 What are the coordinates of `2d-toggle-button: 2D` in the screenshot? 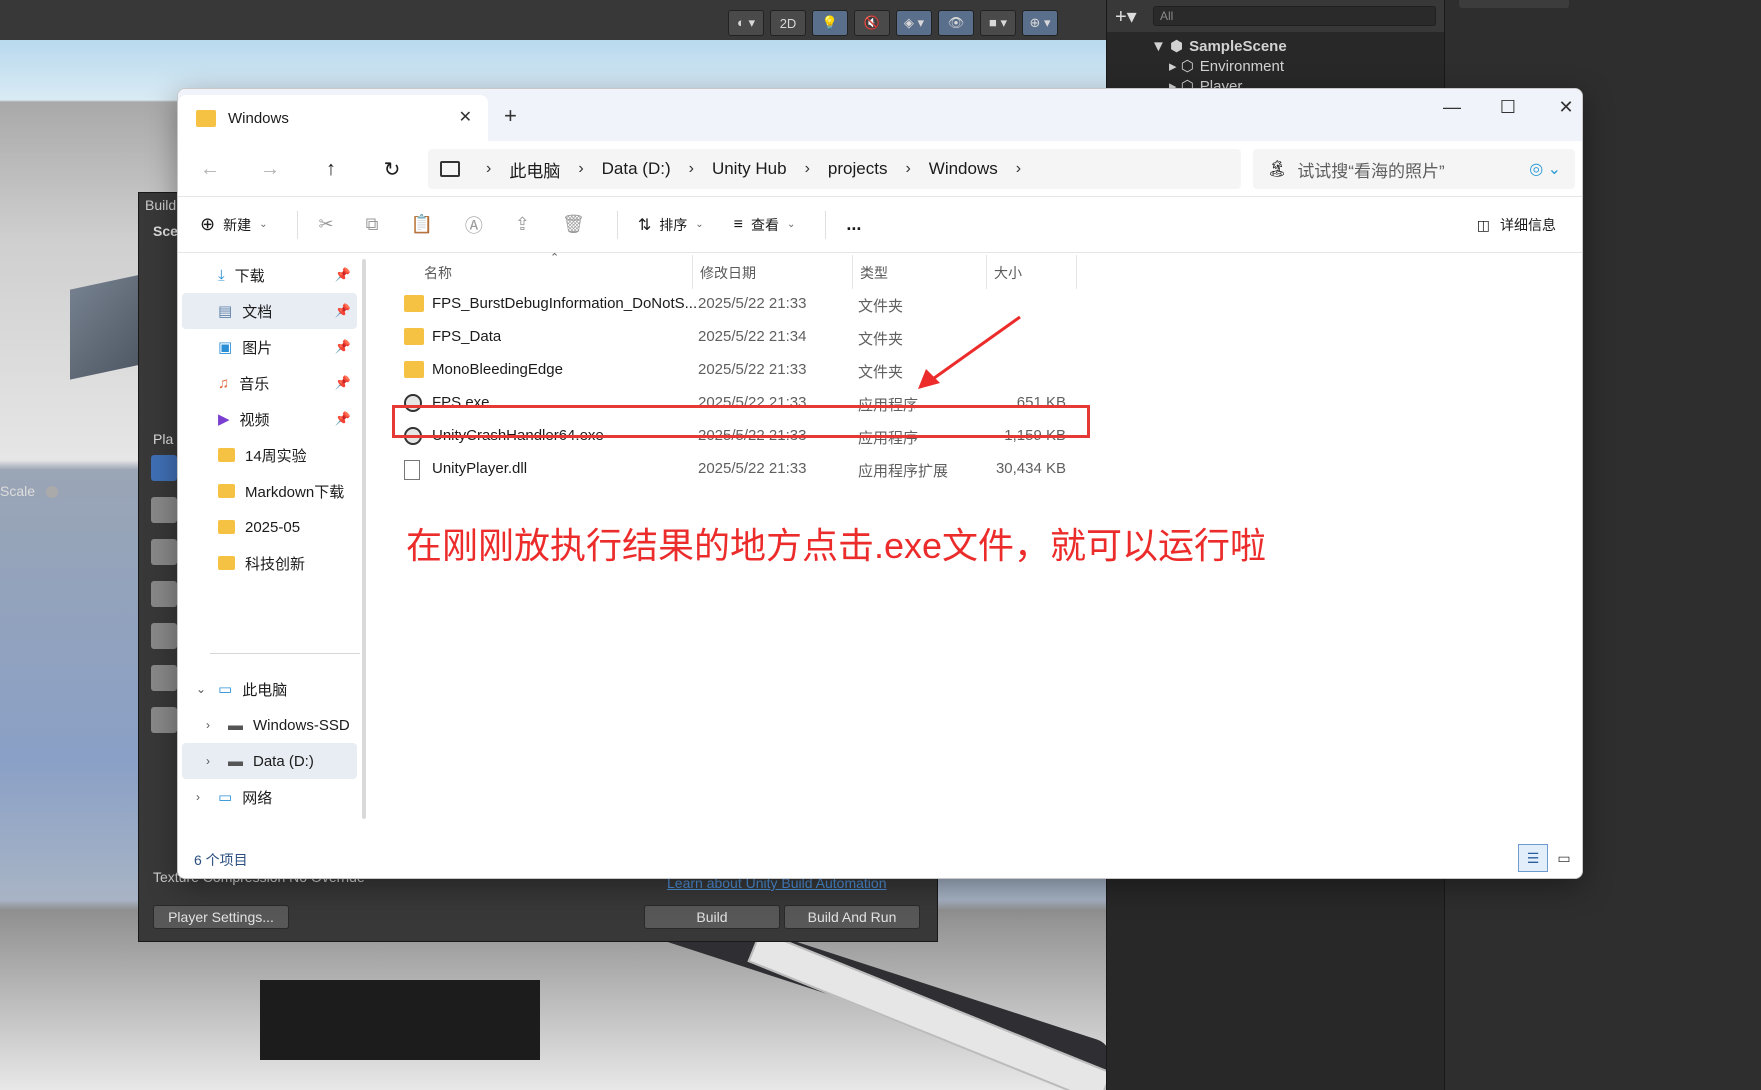 It's located at (788, 23).